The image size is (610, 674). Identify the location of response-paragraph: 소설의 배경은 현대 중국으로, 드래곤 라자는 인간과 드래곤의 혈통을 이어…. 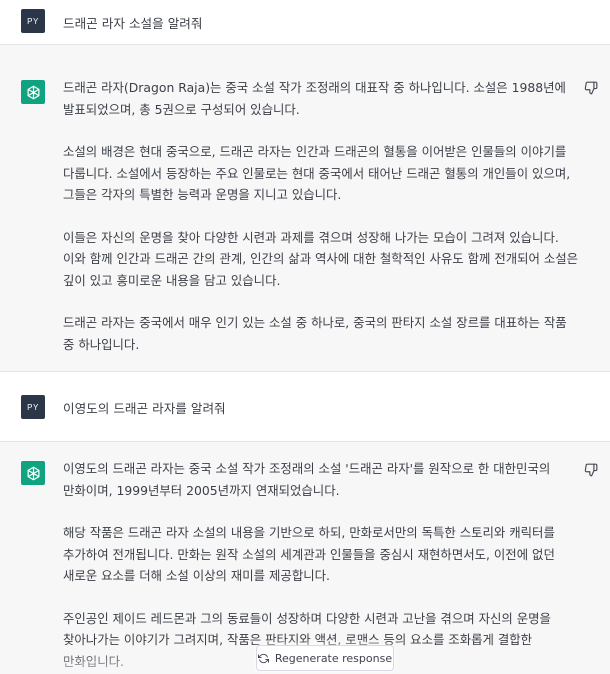
(317, 173).